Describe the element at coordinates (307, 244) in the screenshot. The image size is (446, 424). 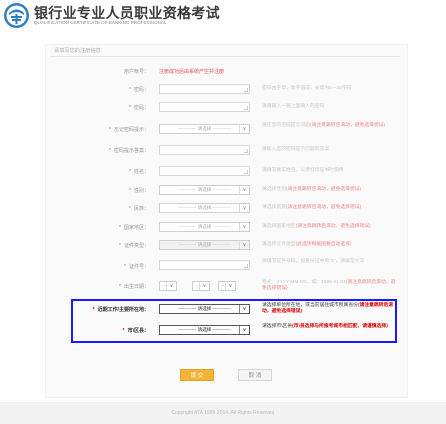
I see `id-type-hint: 请选择证件类型(此选项根据国籍自动选择)` at that location.